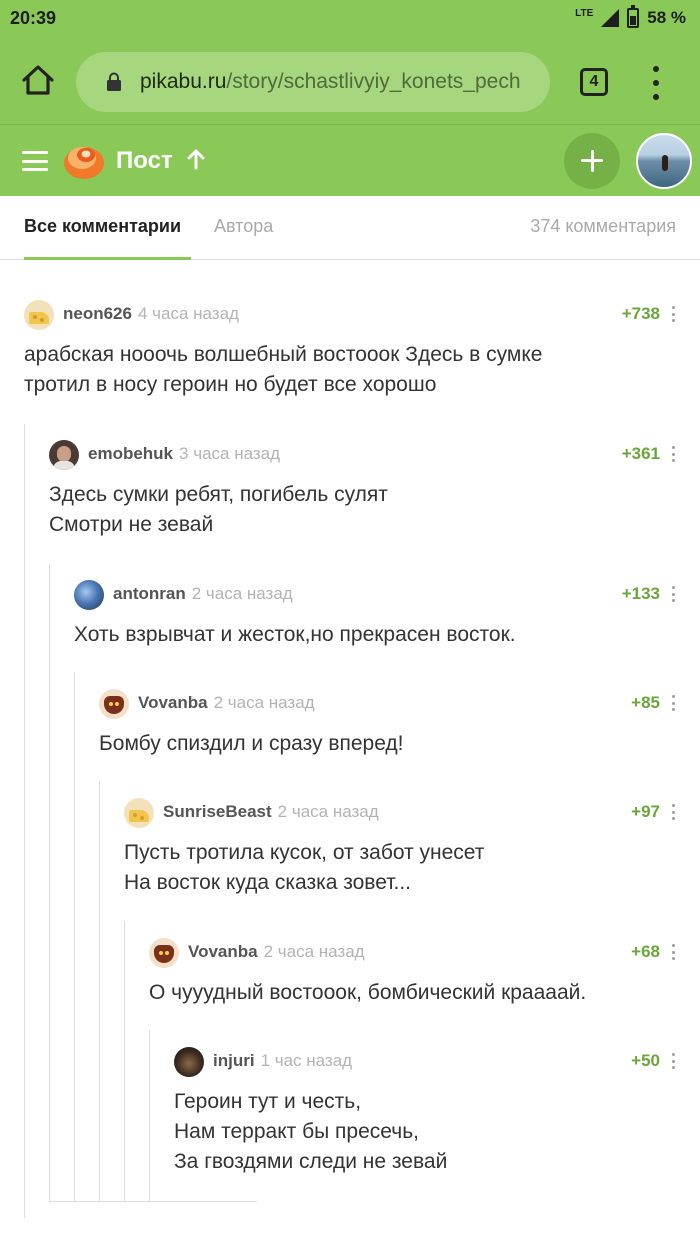  What do you see at coordinates (183, 81) in the screenshot?
I see `url-domain: pikabu.ru` at bounding box center [183, 81].